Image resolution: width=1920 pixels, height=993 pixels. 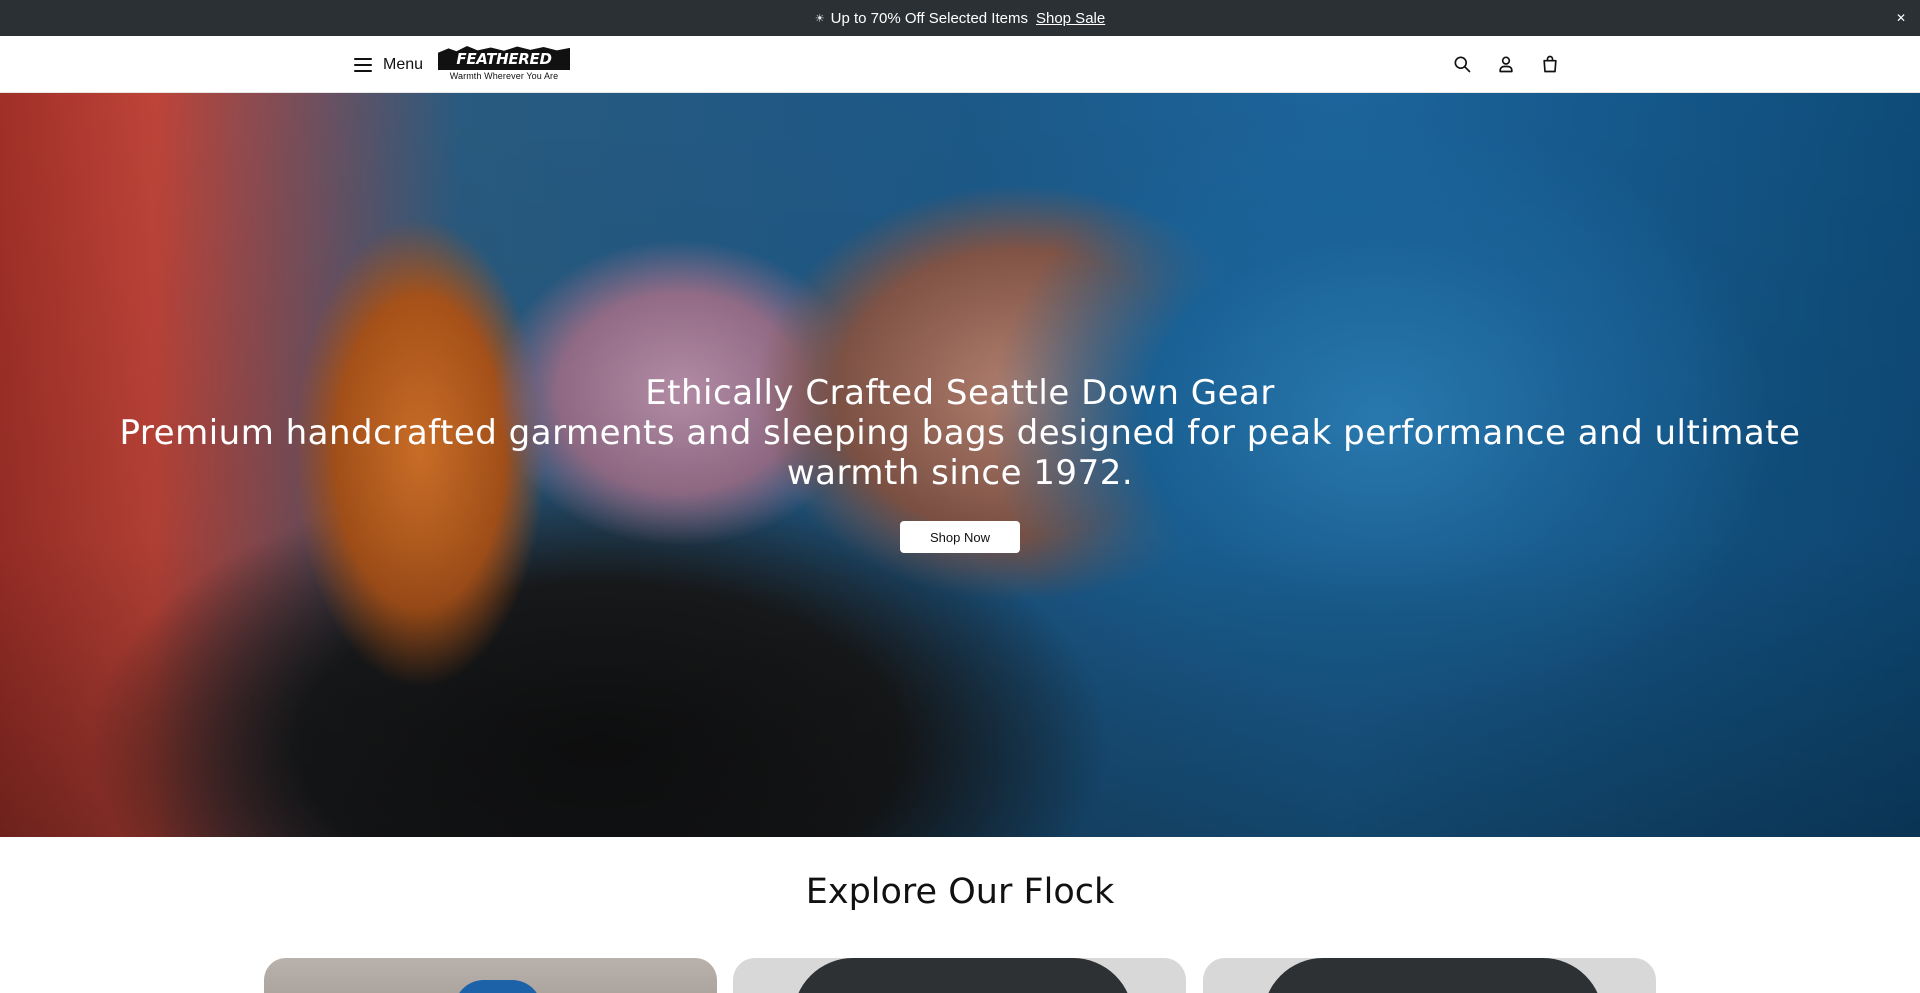 I want to click on shop-now-button: Shop Now, so click(x=960, y=537).